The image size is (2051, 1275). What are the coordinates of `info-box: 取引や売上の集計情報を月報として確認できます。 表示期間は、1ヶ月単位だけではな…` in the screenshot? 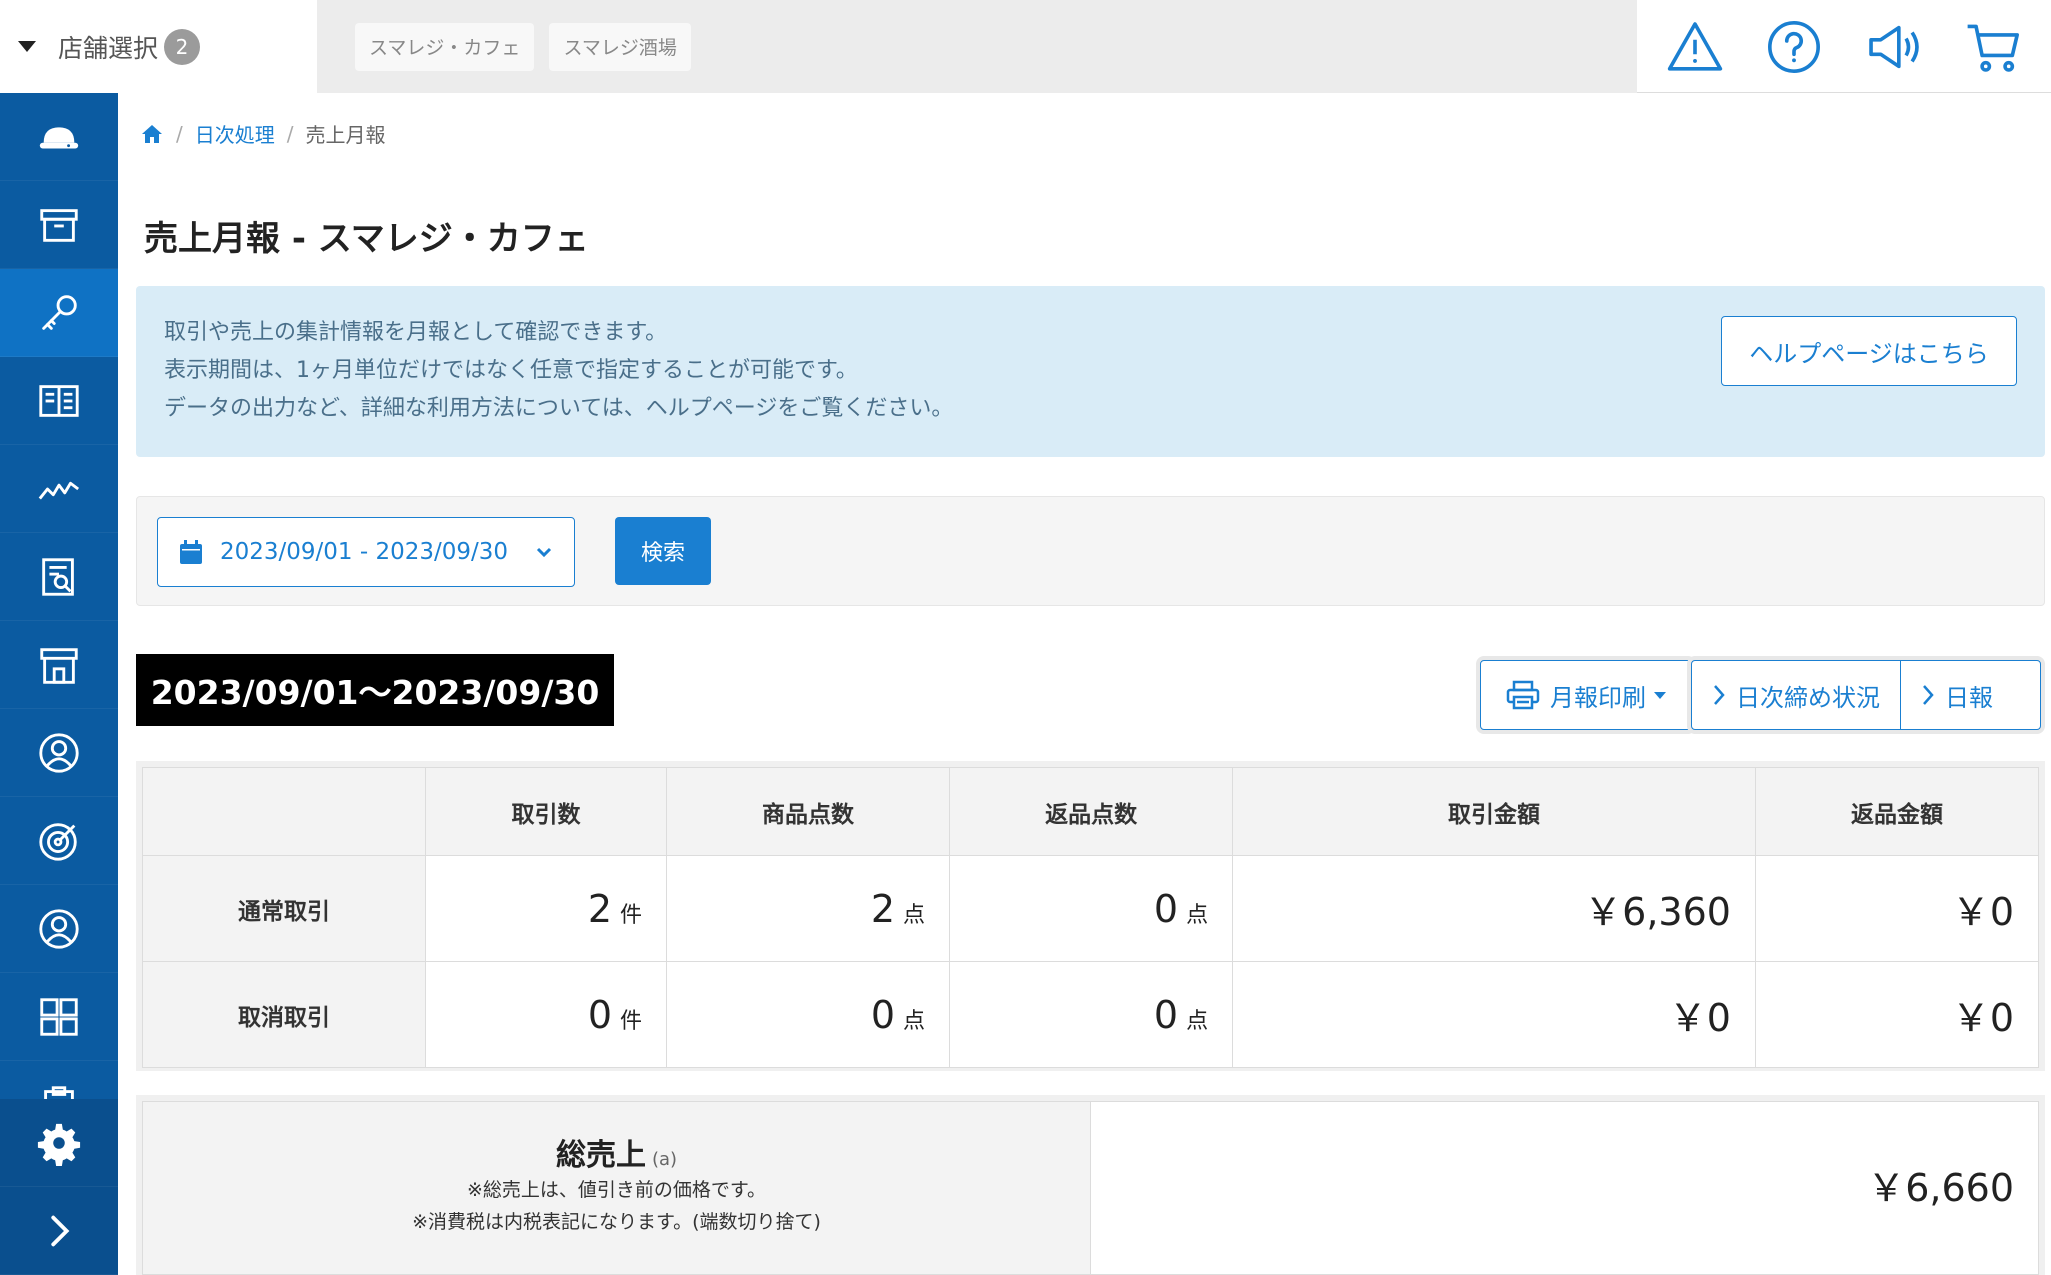 It's located at (1090, 371).